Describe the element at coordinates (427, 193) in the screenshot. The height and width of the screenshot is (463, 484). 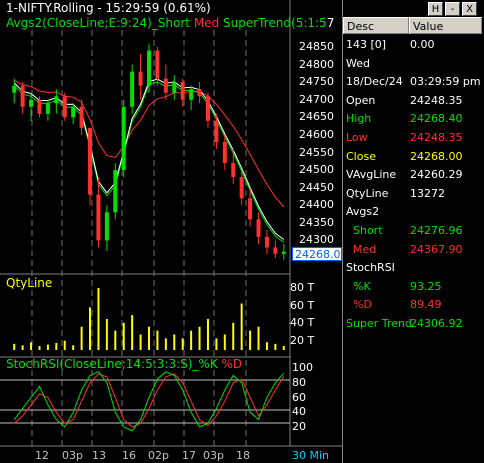
I see `row-value: 13272` at that location.